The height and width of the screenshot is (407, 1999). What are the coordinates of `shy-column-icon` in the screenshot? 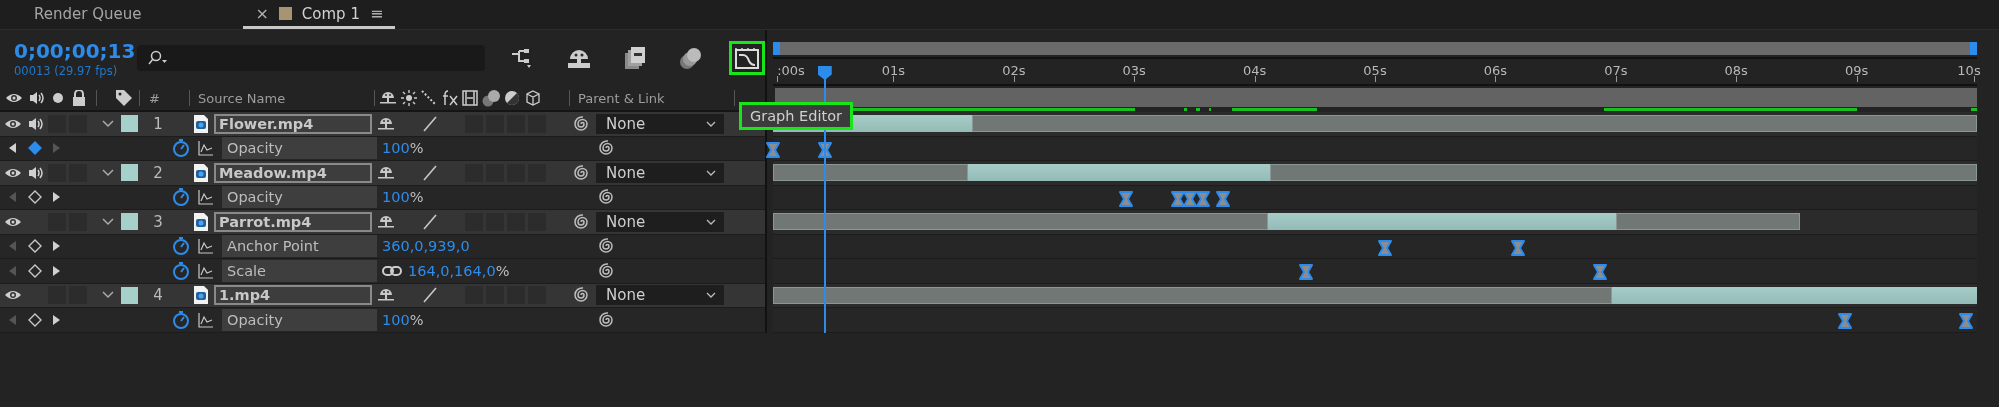 It's located at (388, 98).